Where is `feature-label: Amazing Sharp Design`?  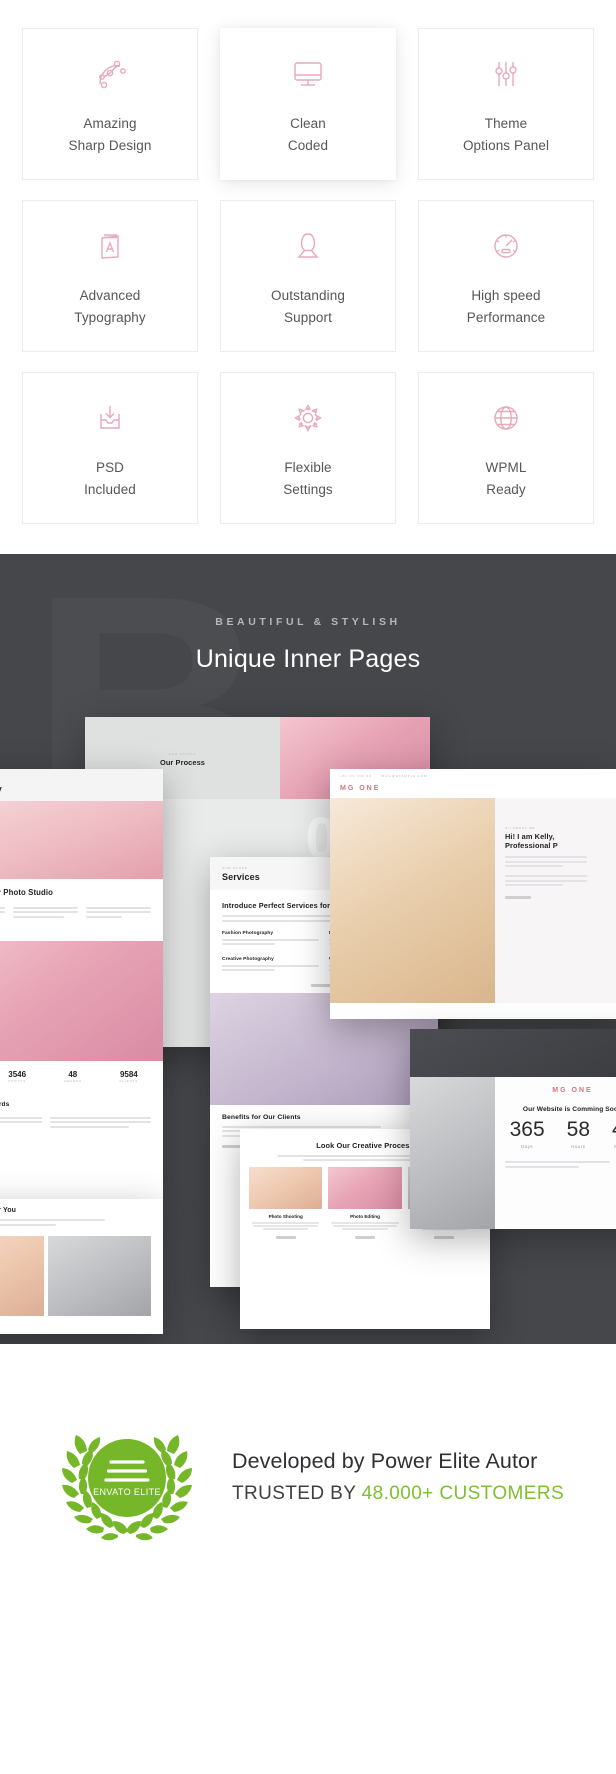 feature-label: Amazing Sharp Design is located at coordinates (110, 134).